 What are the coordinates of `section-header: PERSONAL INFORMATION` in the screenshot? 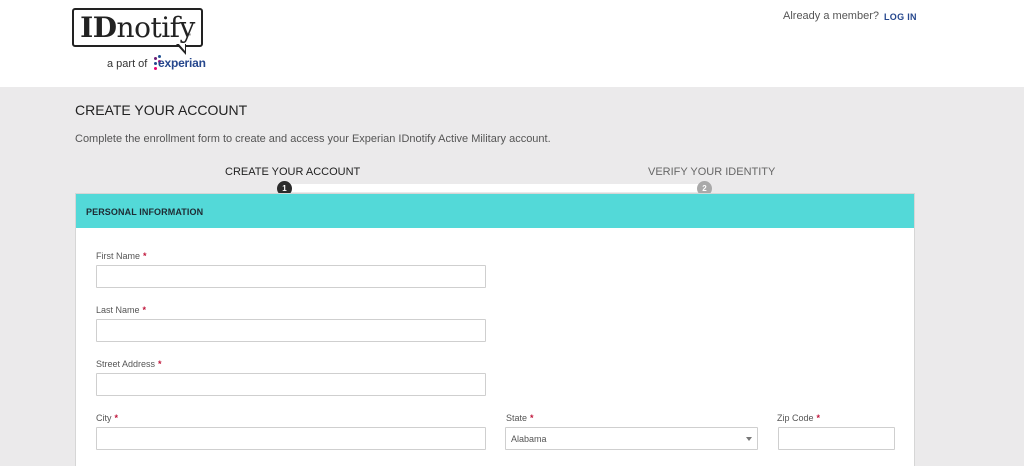 It's located at (495, 211).